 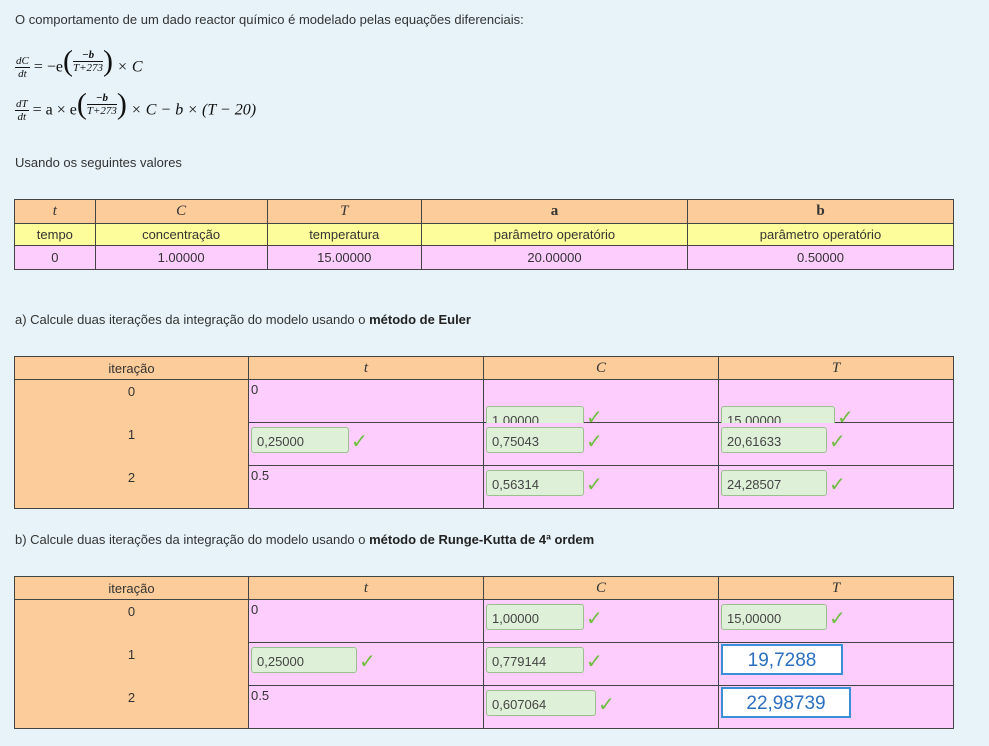 What do you see at coordinates (344, 257) in the screenshot?
I see `param-value: 15.00000` at bounding box center [344, 257].